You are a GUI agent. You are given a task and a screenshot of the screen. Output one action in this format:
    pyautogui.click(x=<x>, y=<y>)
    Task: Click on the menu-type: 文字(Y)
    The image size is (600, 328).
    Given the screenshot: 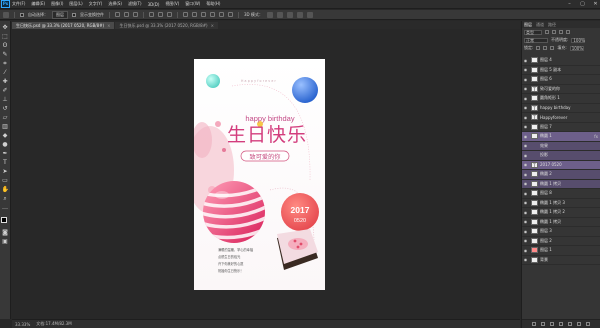 What is the action you would take?
    pyautogui.click(x=96, y=4)
    